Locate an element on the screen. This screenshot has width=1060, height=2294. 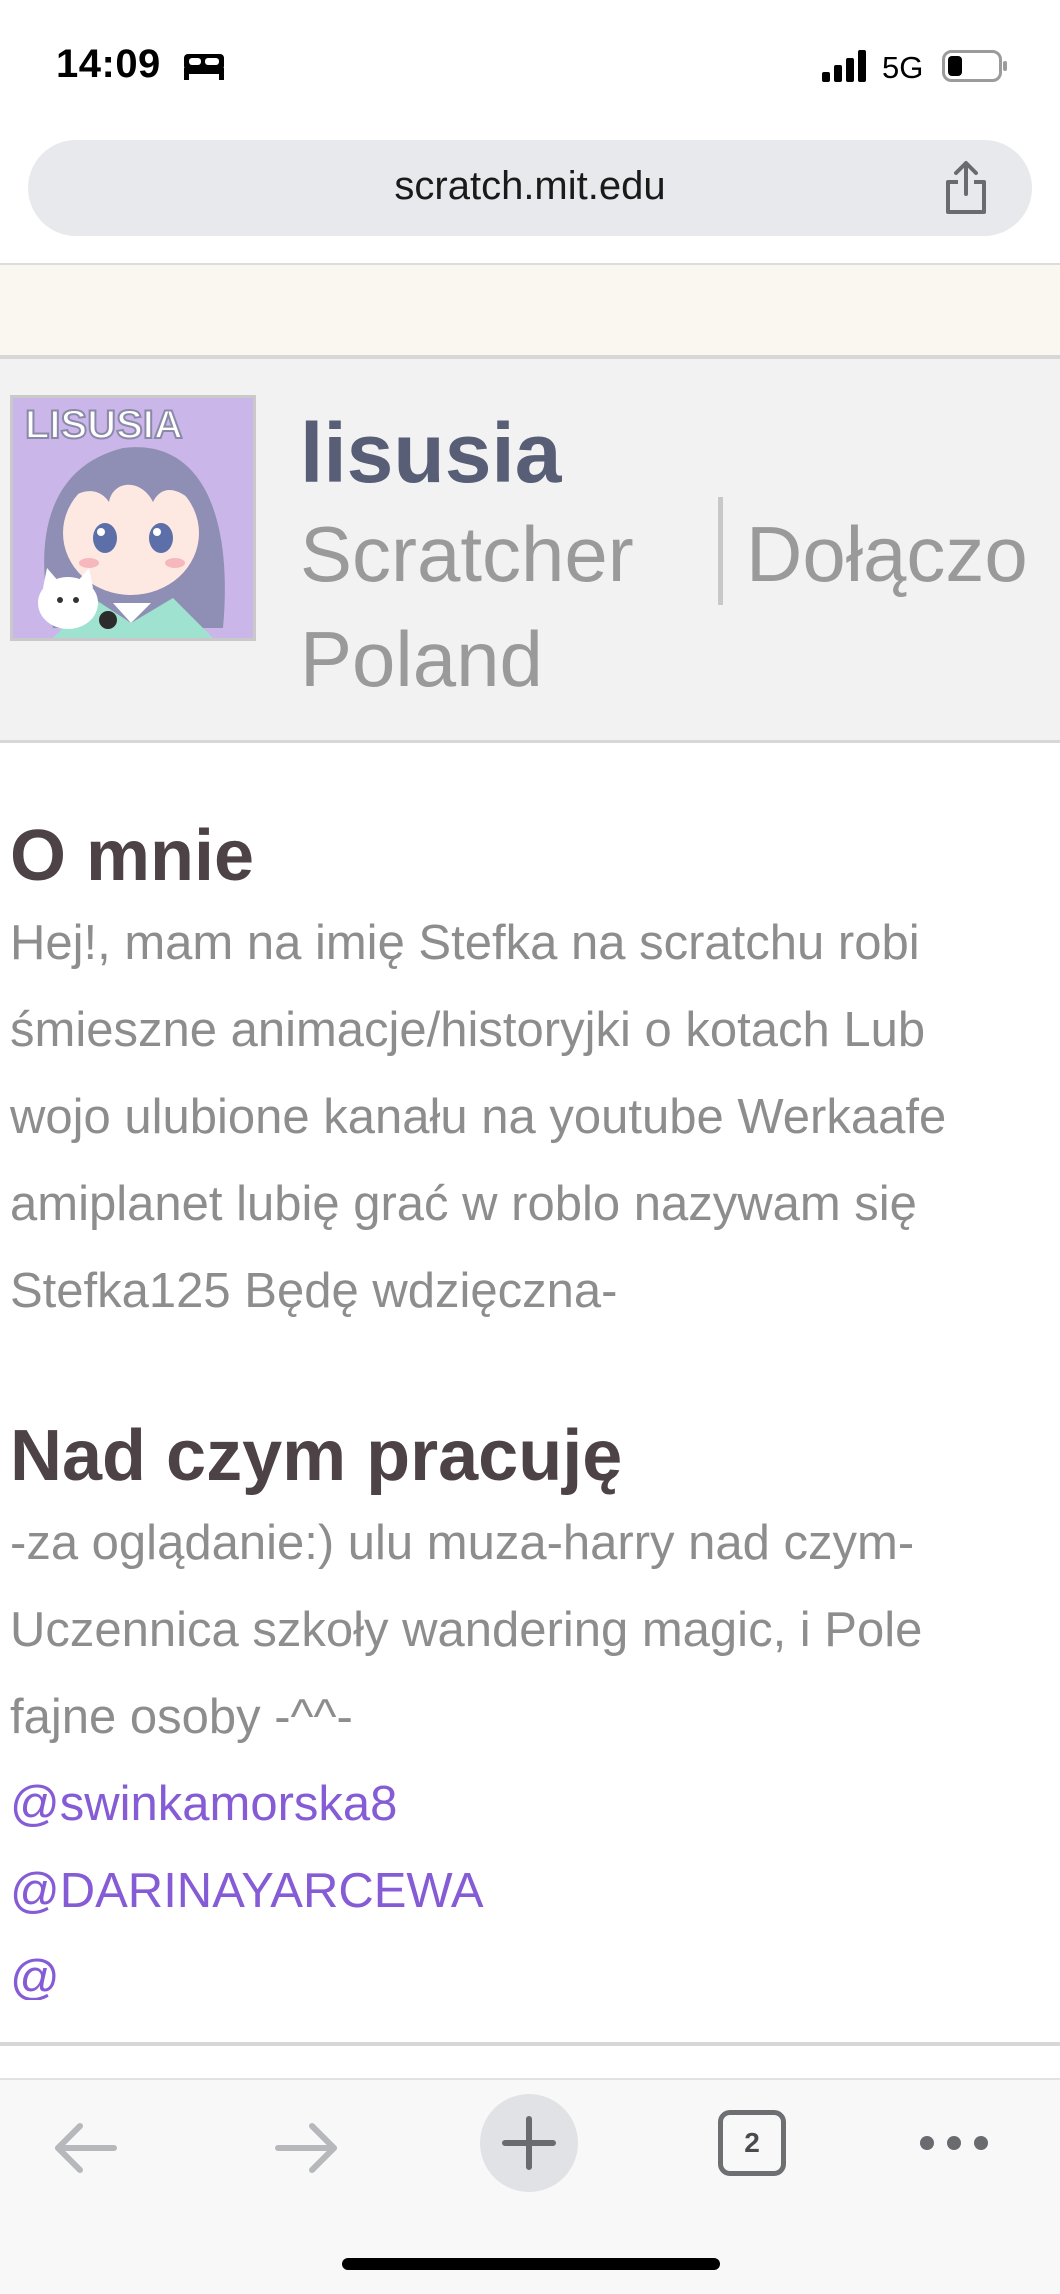
header-divider is located at coordinates (720, 551).